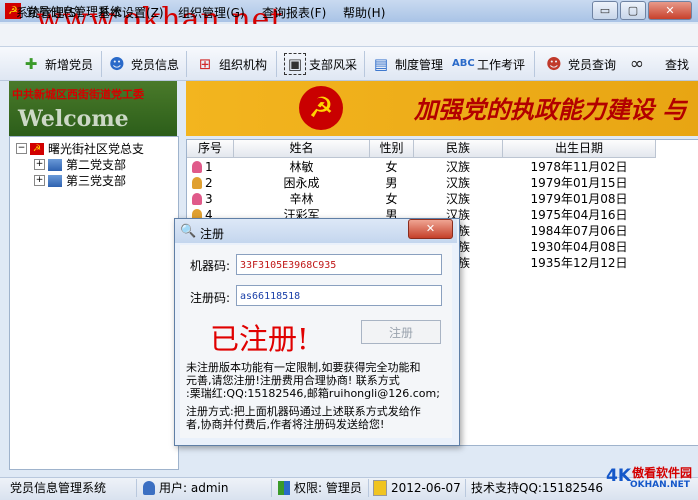 Image resolution: width=698 pixels, height=500 pixels. What do you see at coordinates (259, 339) in the screenshot?
I see `registered-status-text: 已注册!` at bounding box center [259, 339].